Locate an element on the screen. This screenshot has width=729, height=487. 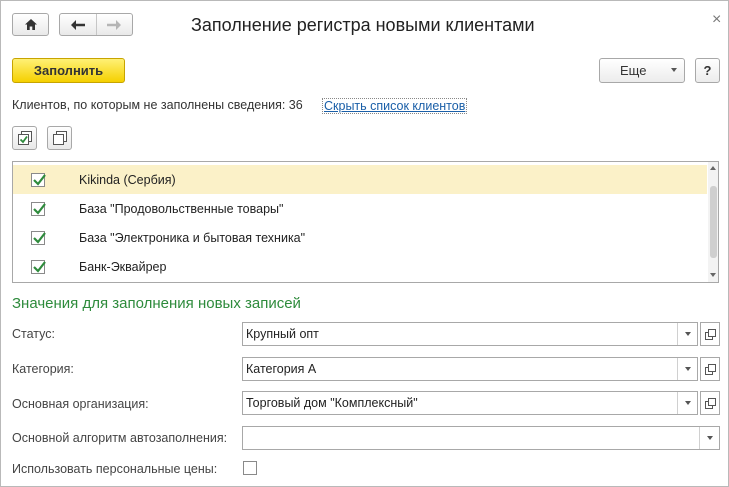
status-dropdown-button is located at coordinates (687, 334).